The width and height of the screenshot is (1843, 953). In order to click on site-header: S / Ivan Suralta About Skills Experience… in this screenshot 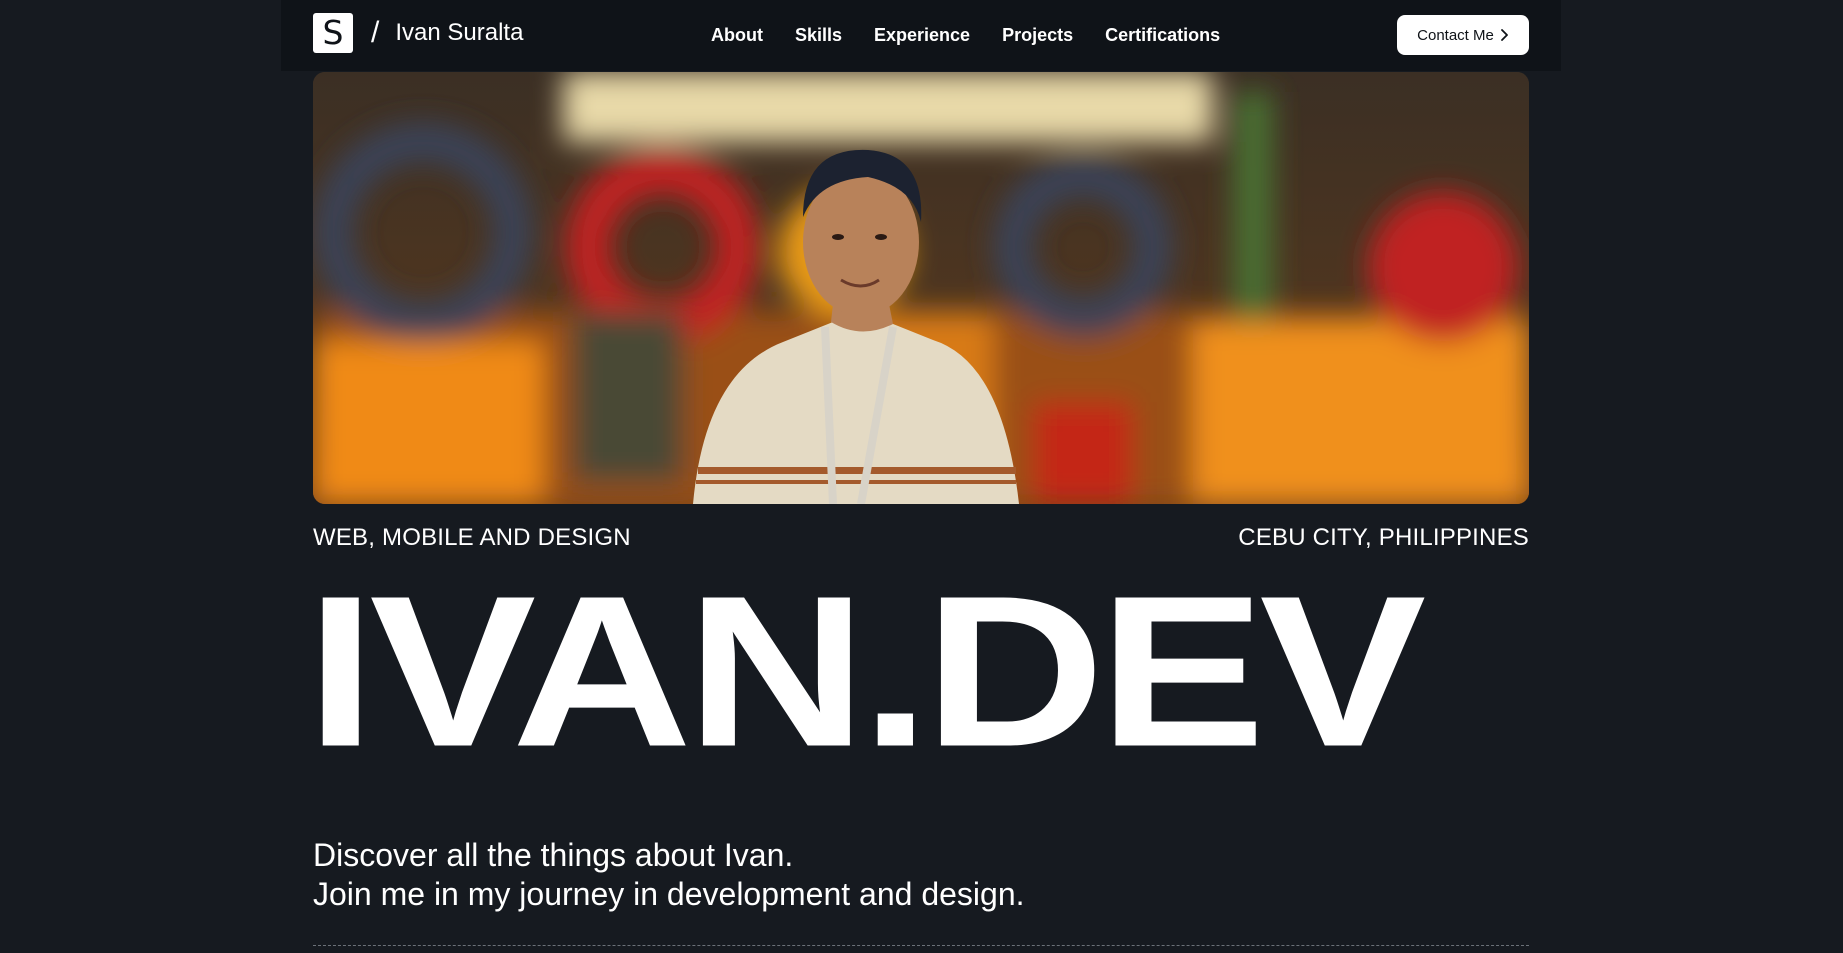, I will do `click(921, 35)`.